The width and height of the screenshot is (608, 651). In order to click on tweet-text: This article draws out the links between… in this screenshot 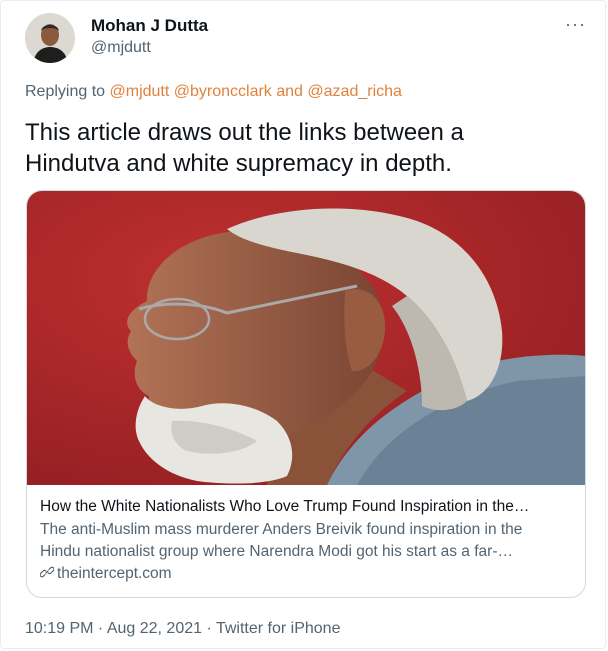, I will do `click(305, 148)`.